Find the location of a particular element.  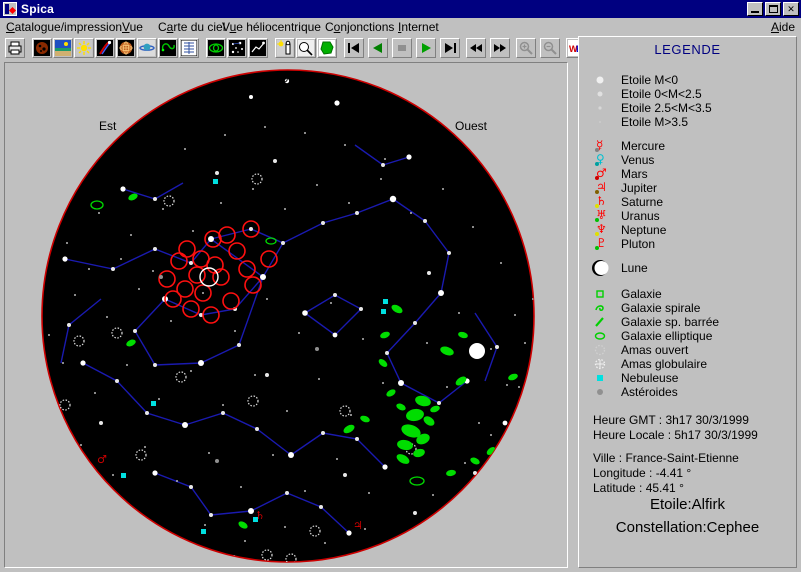

galaxy-icon is located at coordinates (216, 48).